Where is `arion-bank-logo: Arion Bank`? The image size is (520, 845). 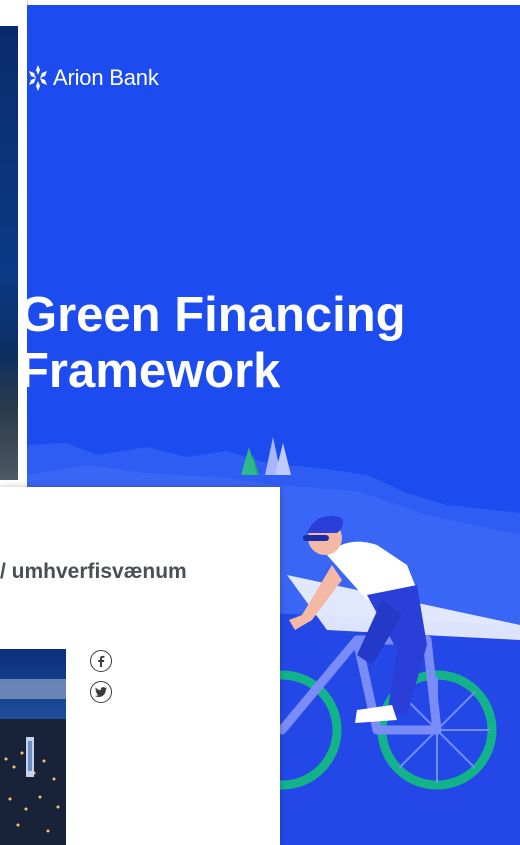 arion-bank-logo: Arion Bank is located at coordinates (94, 78).